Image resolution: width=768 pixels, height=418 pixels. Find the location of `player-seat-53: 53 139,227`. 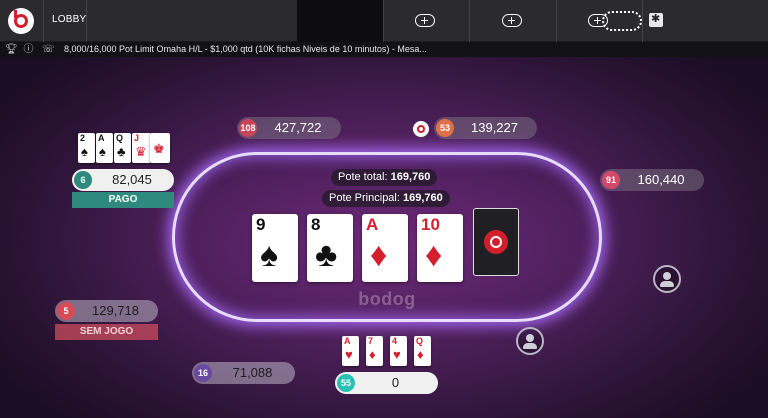

player-seat-53: 53 139,227 is located at coordinates (485, 128).